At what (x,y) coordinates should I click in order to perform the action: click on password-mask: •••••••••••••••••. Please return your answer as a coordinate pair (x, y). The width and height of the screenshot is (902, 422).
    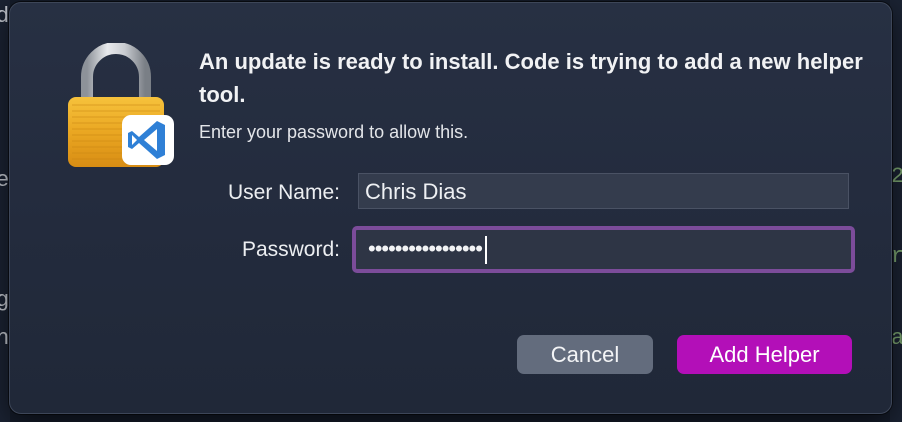
    Looking at the image, I should click on (425, 248).